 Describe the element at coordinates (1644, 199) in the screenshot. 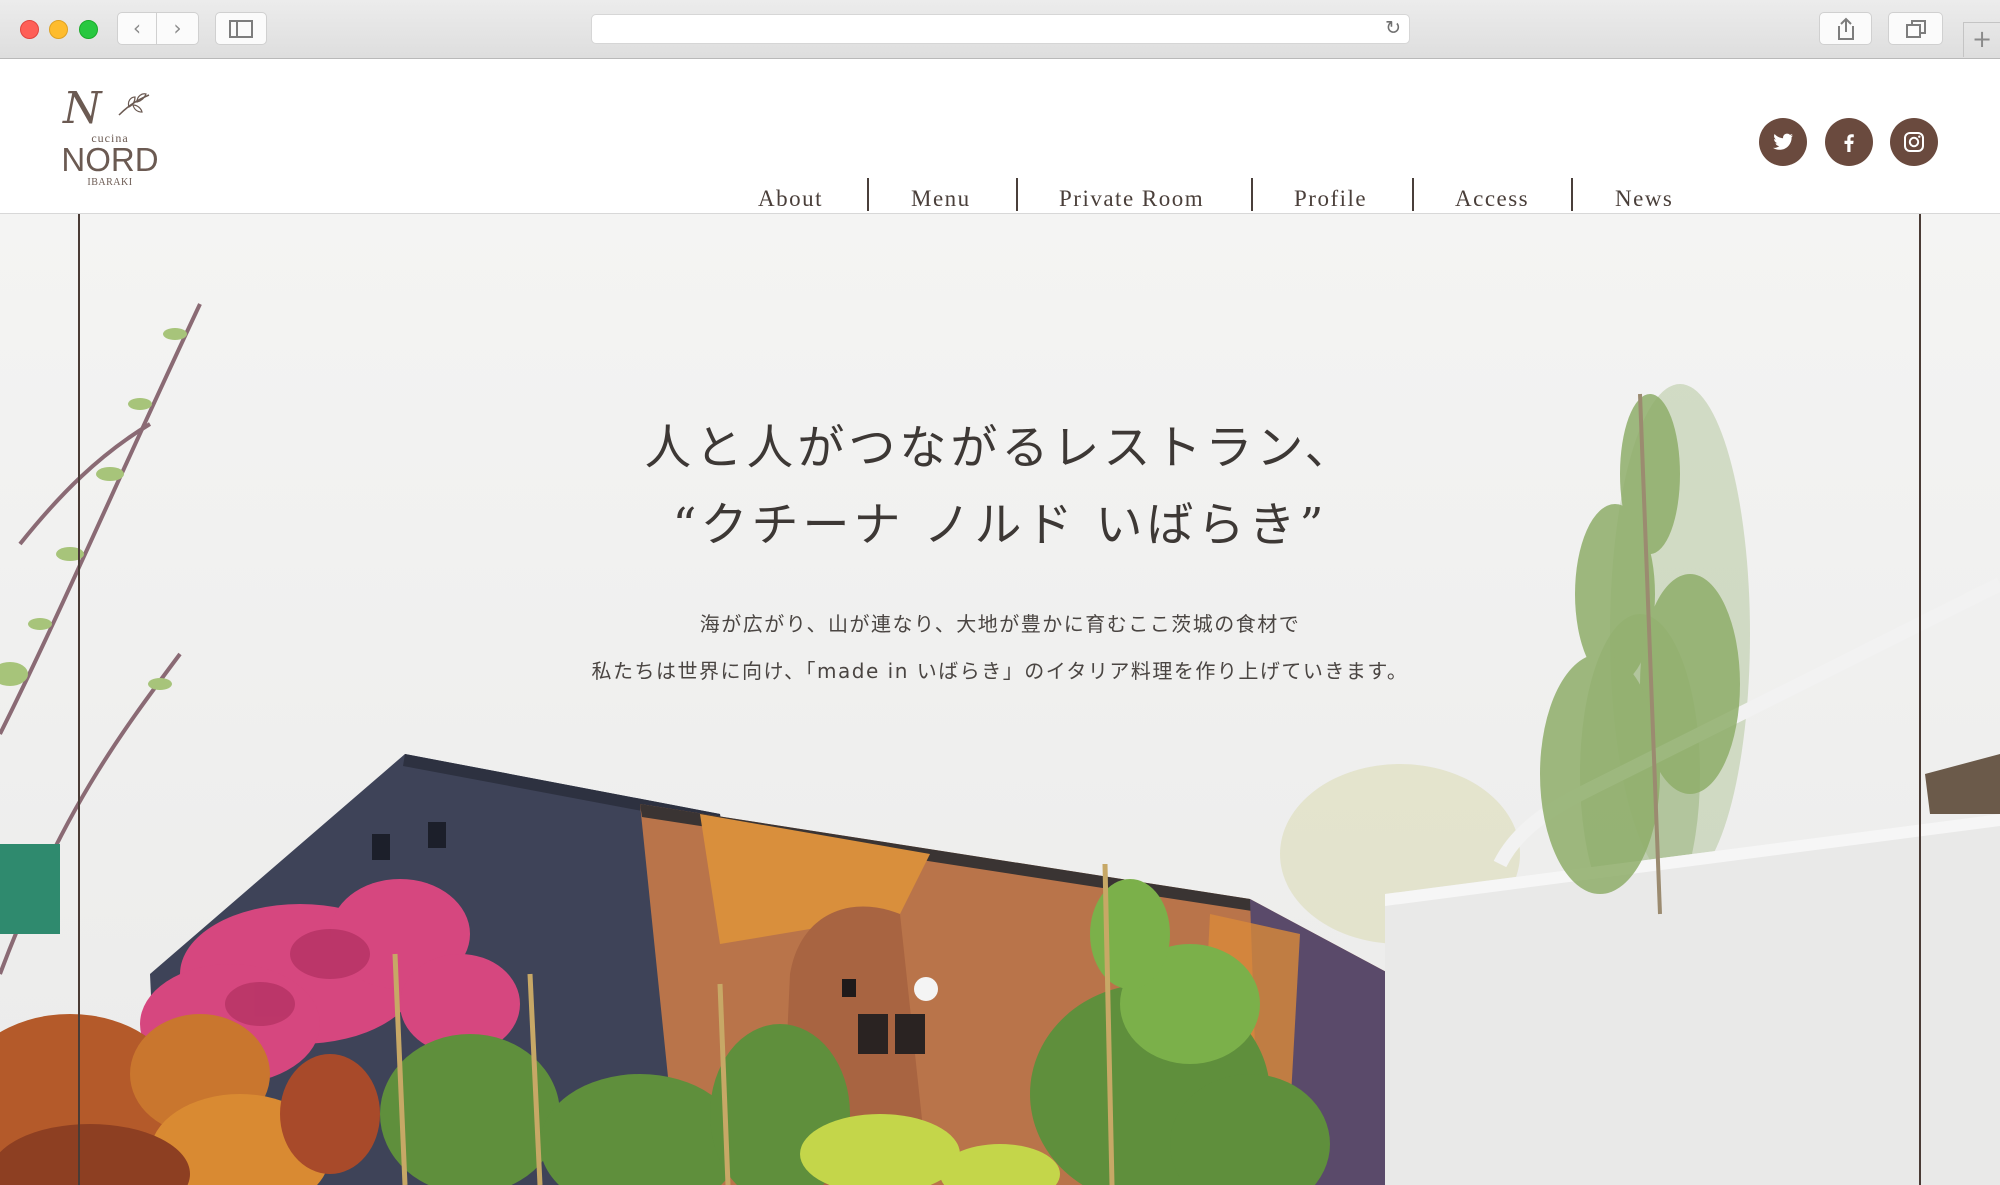

I see `nav-item-news: News` at that location.